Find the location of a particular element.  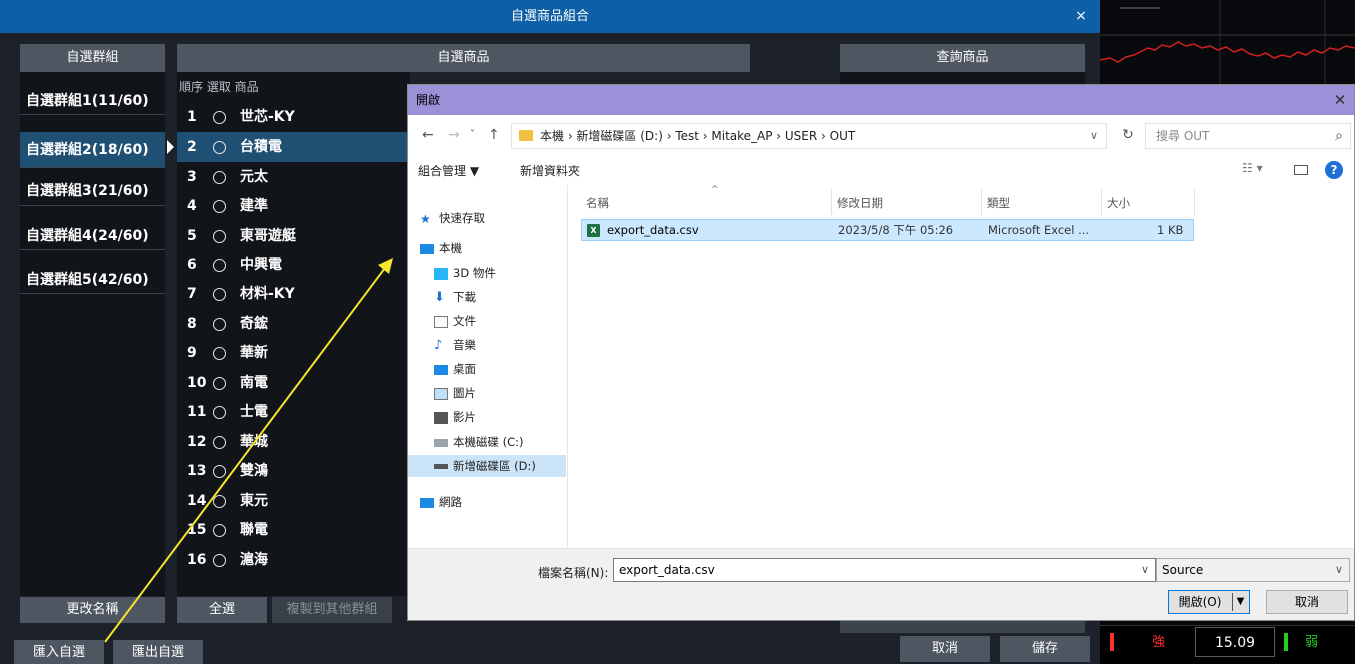

import-button: 匯入自選 is located at coordinates (59, 652).